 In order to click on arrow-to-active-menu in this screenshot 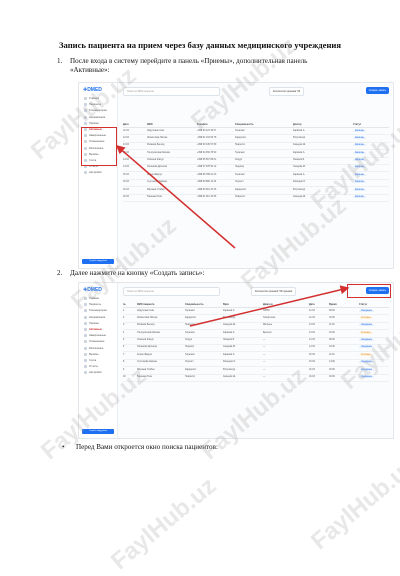, I will do `click(175, 197)`.